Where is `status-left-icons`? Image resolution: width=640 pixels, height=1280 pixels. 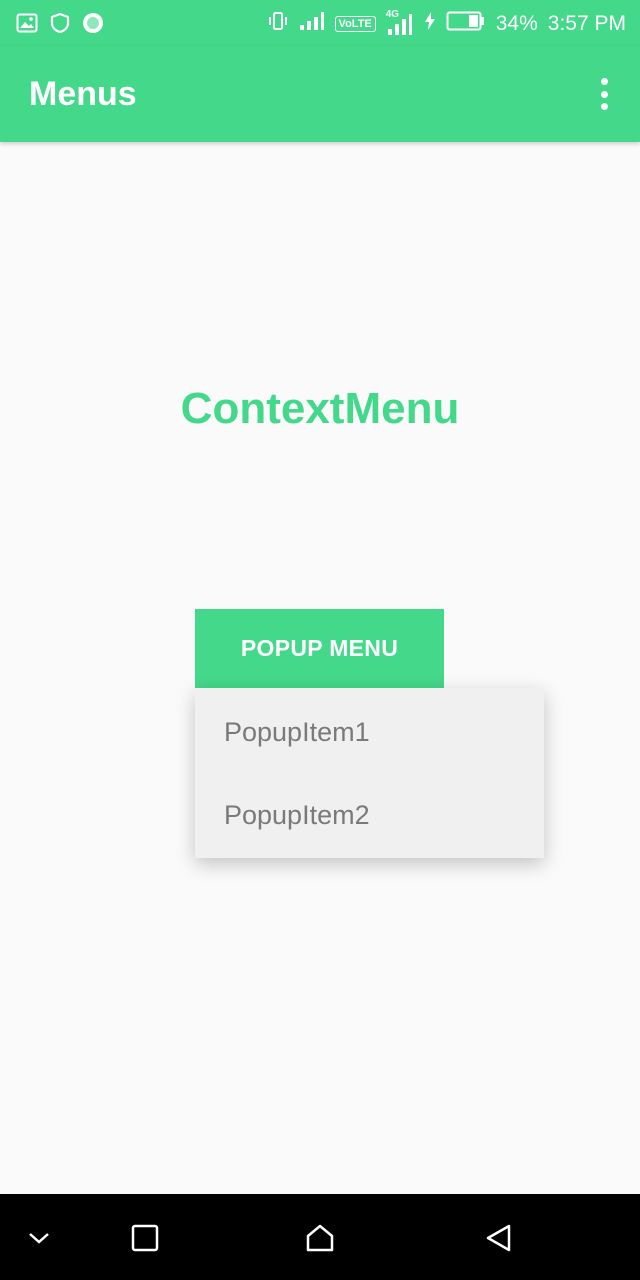
status-left-icons is located at coordinates (60, 25).